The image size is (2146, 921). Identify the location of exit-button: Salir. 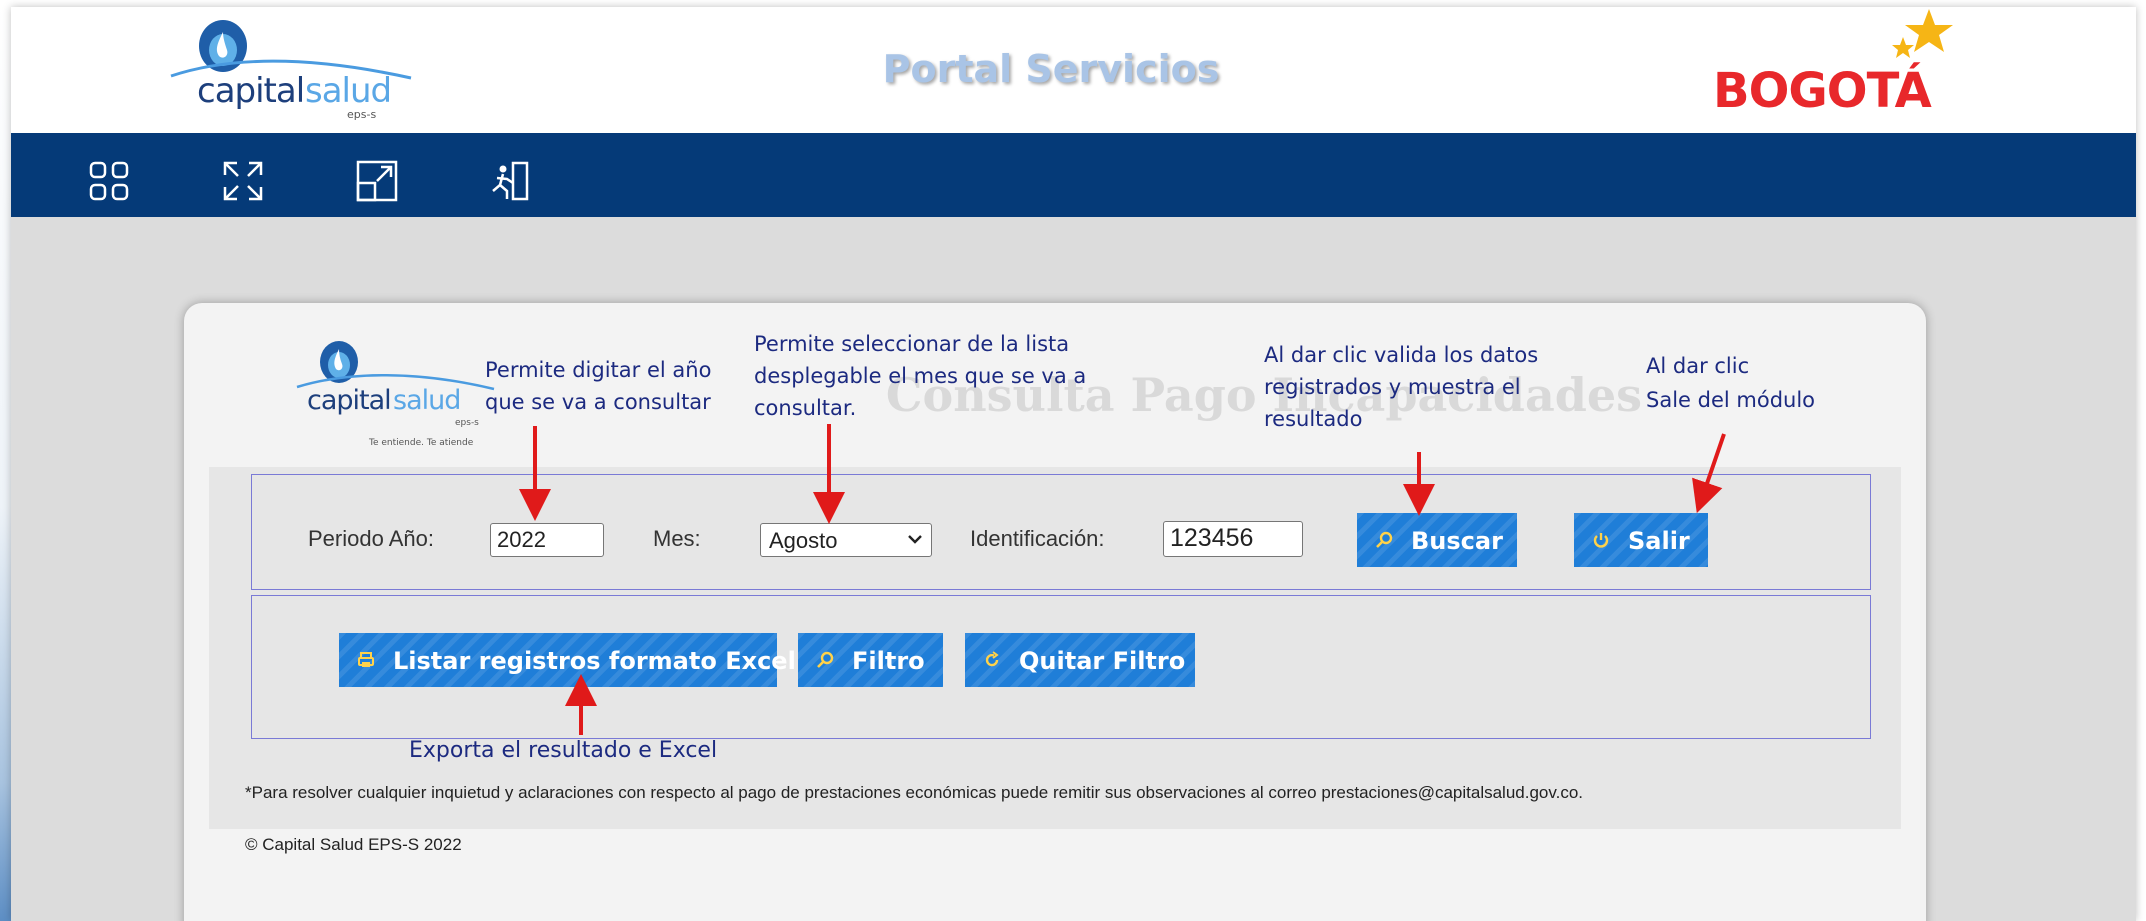
(1641, 540).